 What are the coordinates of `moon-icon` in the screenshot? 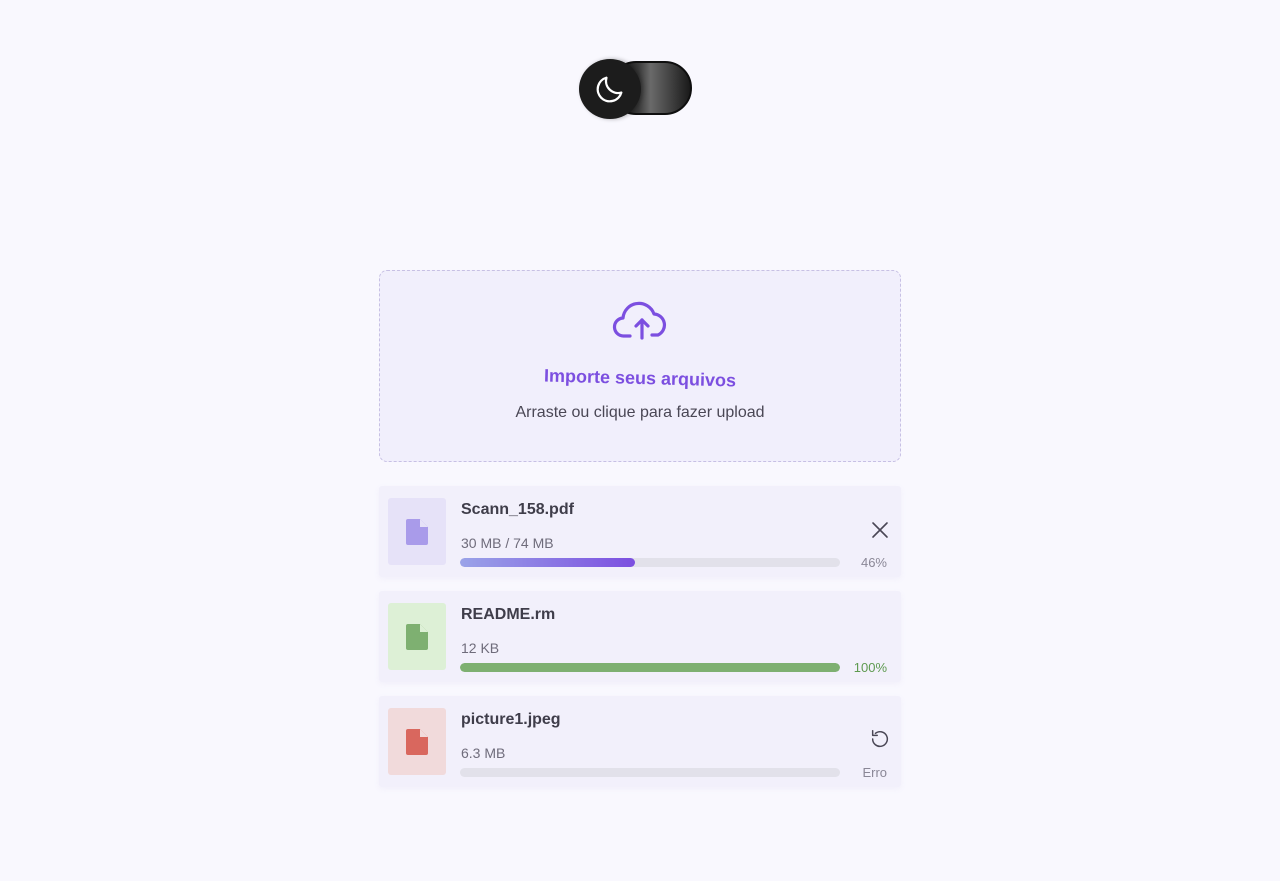 It's located at (609, 89).